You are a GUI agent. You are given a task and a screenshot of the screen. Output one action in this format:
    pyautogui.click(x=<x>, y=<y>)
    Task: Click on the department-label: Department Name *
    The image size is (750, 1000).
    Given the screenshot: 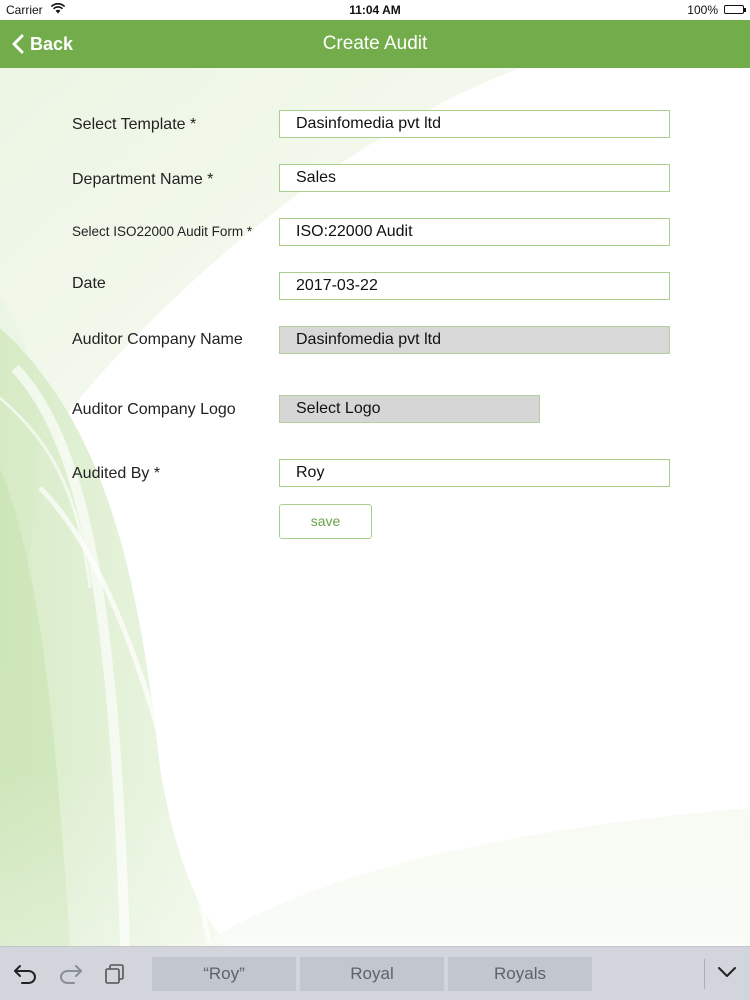 What is the action you would take?
    pyautogui.click(x=143, y=179)
    